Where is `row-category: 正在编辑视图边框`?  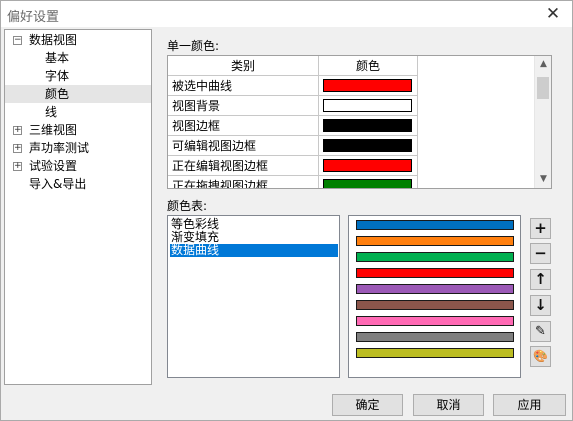
row-category: 正在编辑视图边框 is located at coordinates (243, 166).